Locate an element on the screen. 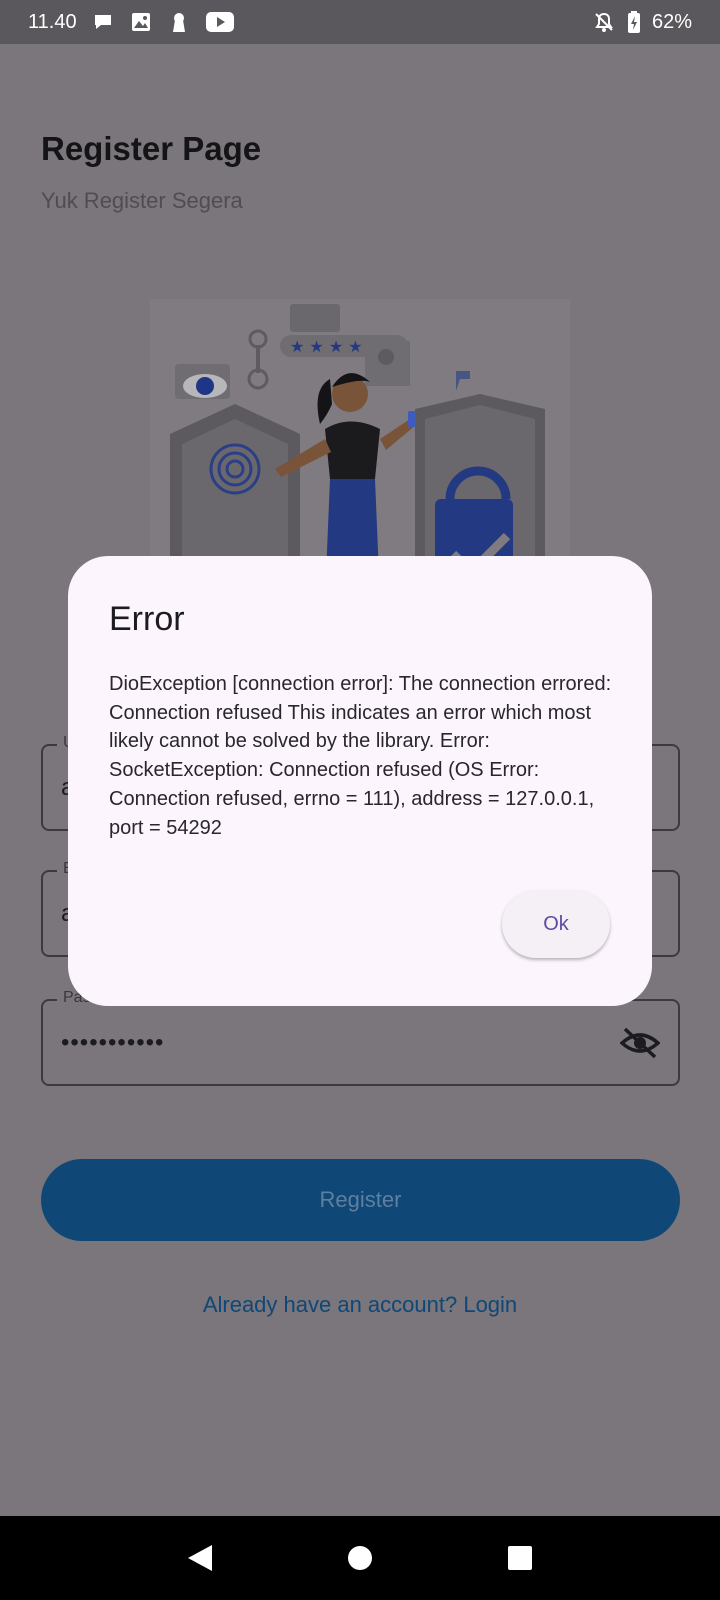 This screenshot has height=1600, width=720. status-bar-right: 62% is located at coordinates (642, 22).